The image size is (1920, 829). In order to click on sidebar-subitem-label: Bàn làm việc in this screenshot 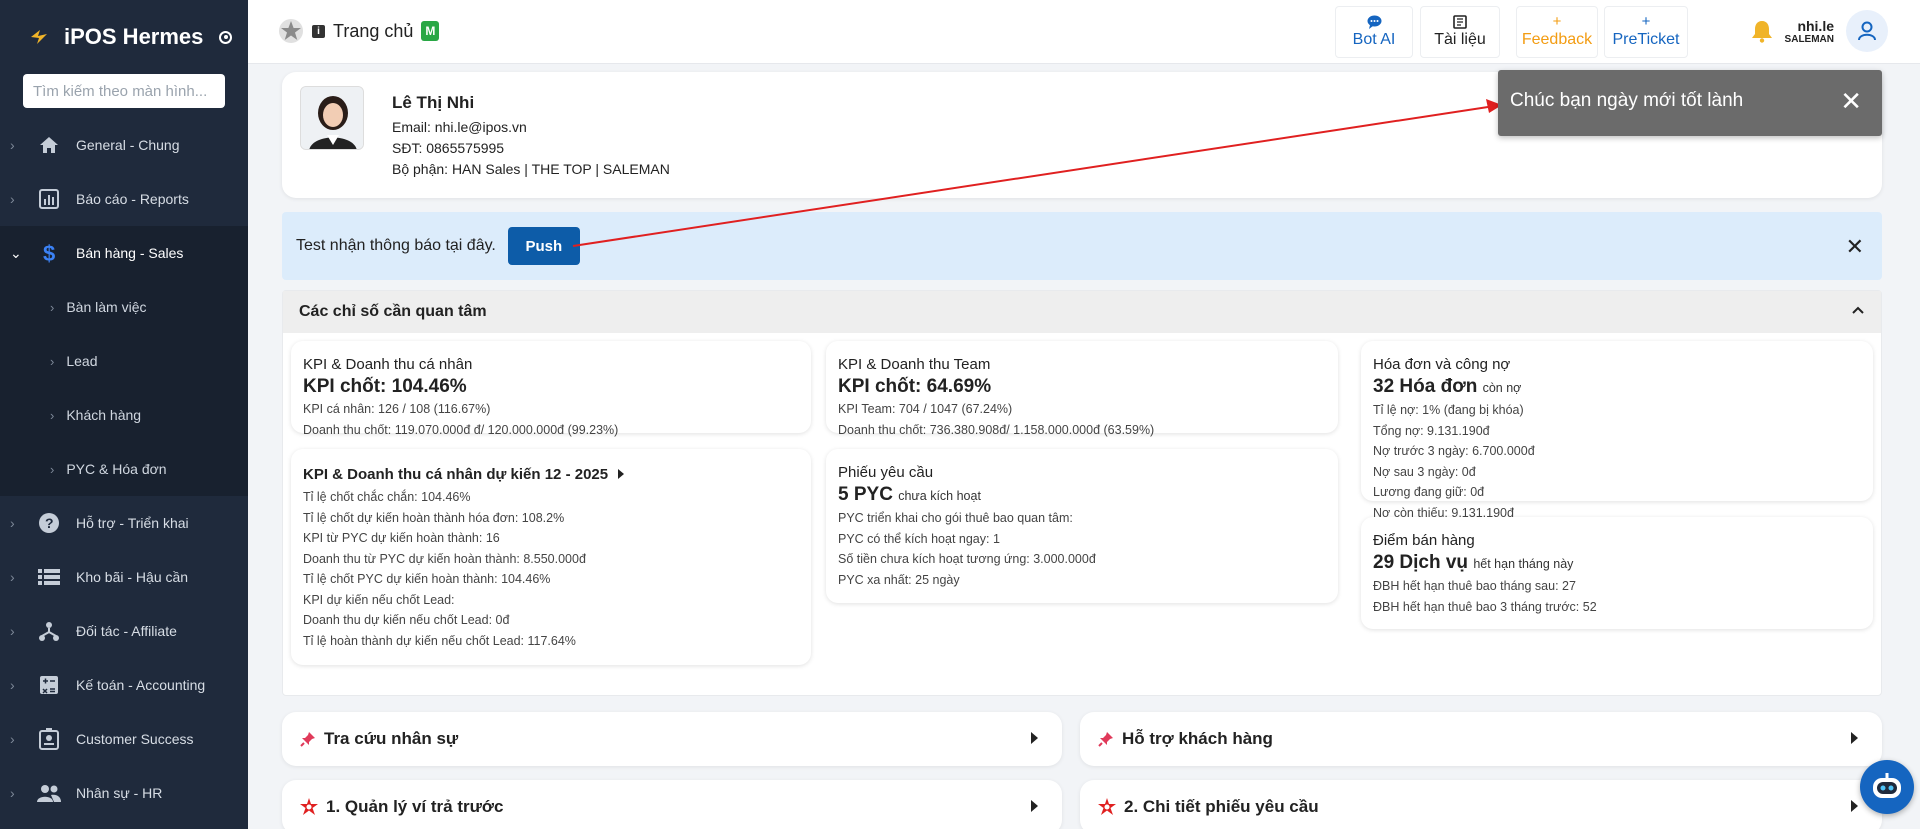, I will do `click(106, 307)`.